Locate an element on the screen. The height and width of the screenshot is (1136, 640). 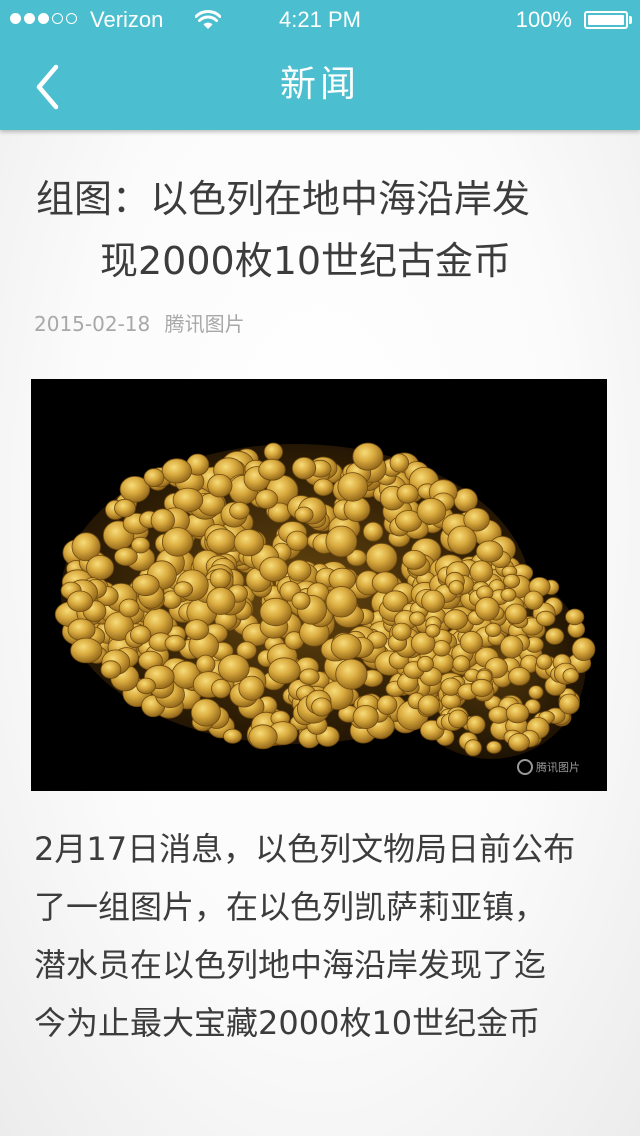
status-bar: Verizon 4:21 PM 100% is located at coordinates (320, 20).